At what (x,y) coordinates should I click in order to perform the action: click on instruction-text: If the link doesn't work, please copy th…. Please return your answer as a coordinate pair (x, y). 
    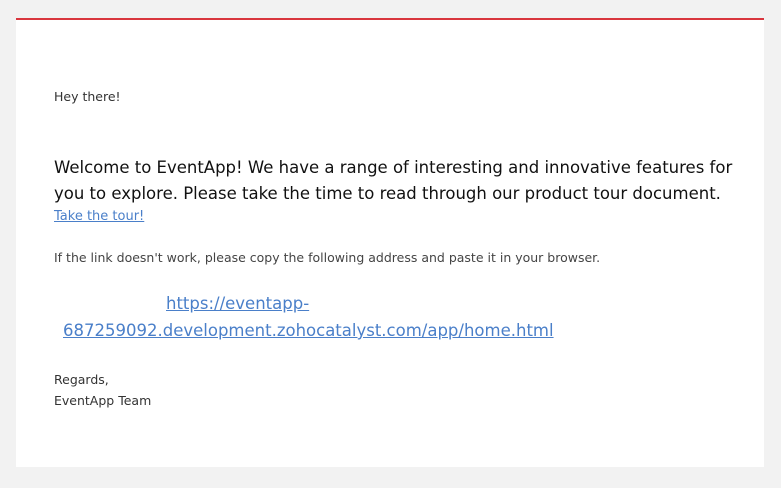
    Looking at the image, I should click on (327, 257).